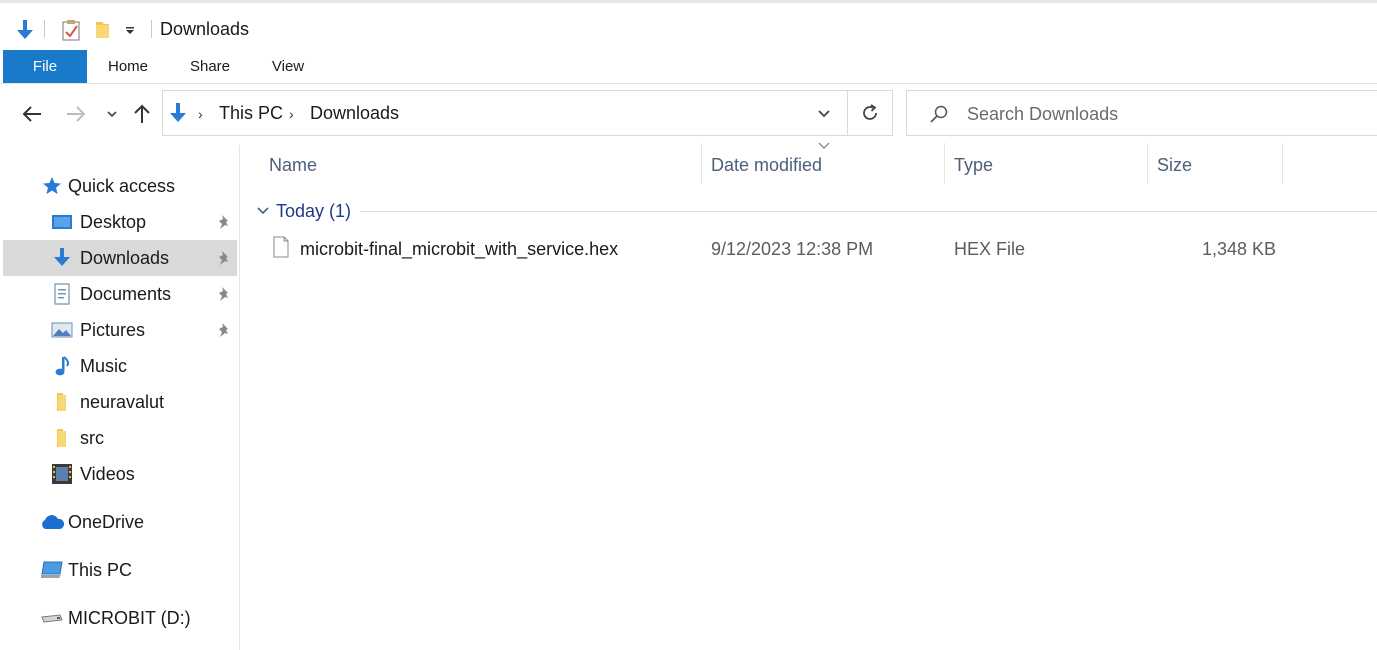 The height and width of the screenshot is (650, 1377). Describe the element at coordinates (792, 249) in the screenshot. I see `file-date-modified: 9/12/2023 12:38 PM` at that location.